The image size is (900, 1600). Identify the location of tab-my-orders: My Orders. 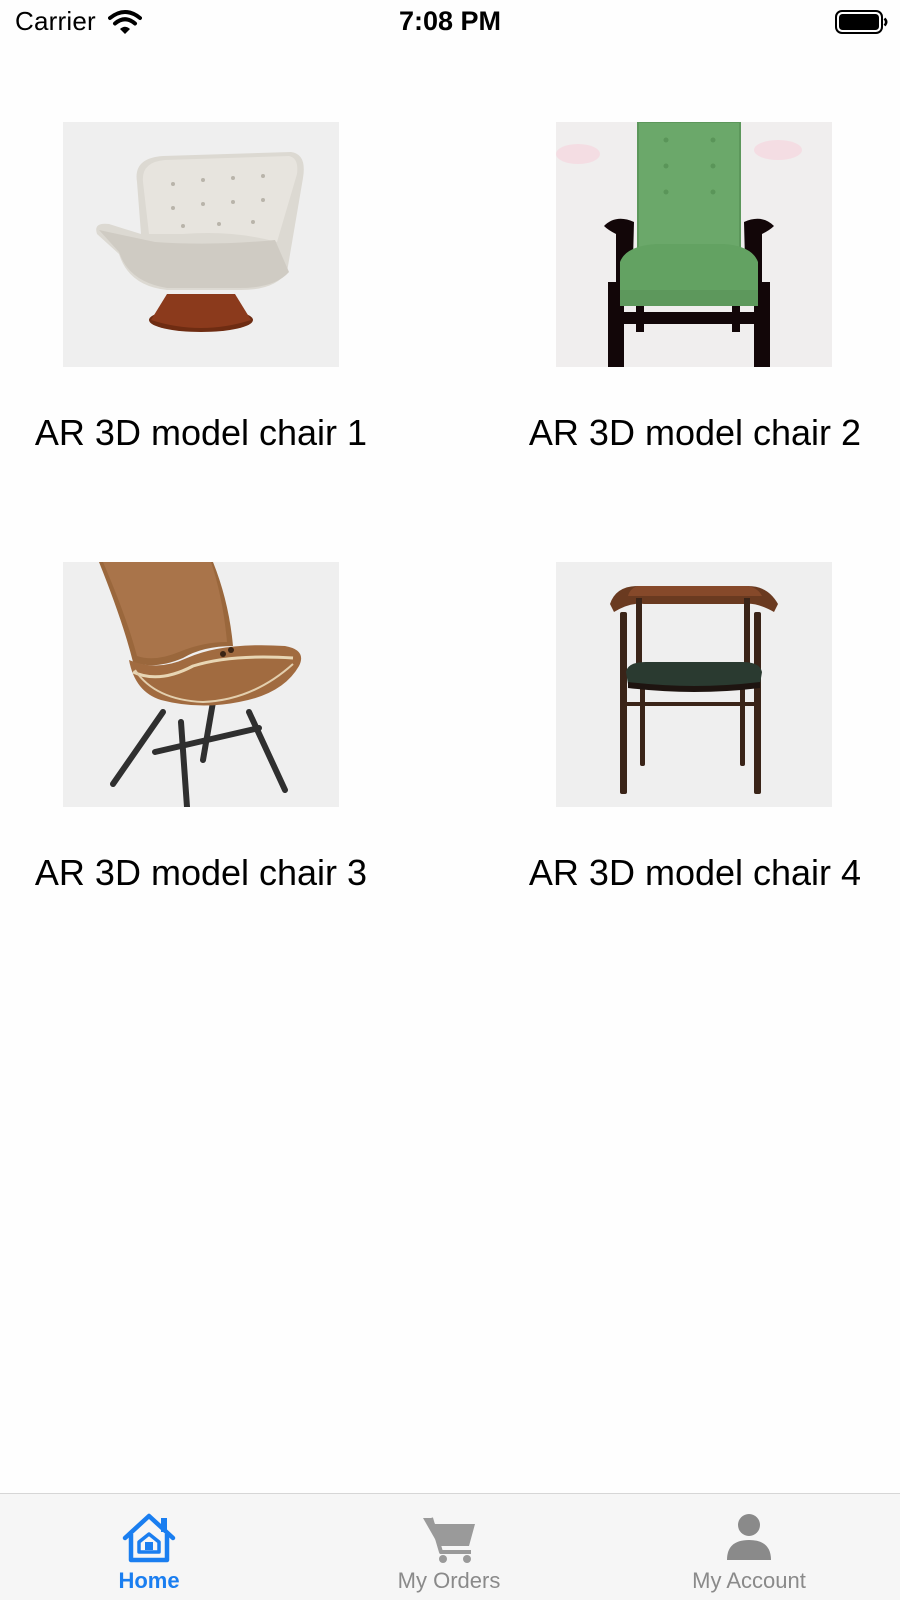
(449, 1547).